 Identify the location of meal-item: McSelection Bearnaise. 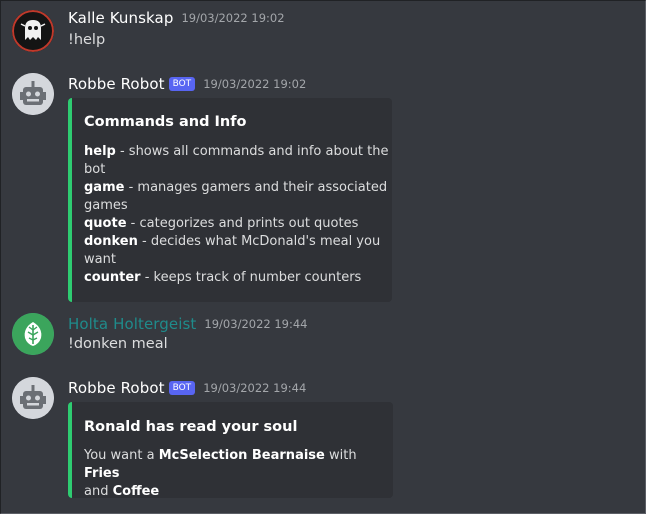
(241, 455).